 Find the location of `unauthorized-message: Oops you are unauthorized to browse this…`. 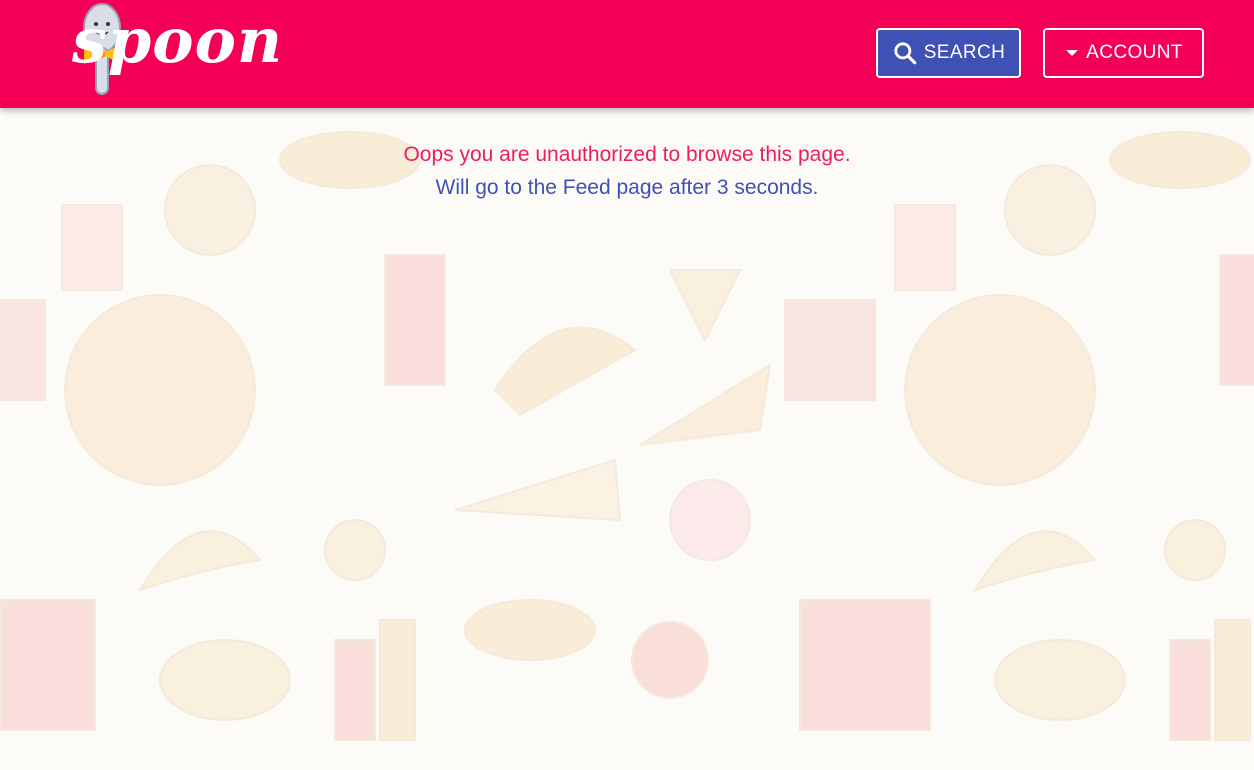

unauthorized-message: Oops you are unauthorized to browse this… is located at coordinates (627, 154).